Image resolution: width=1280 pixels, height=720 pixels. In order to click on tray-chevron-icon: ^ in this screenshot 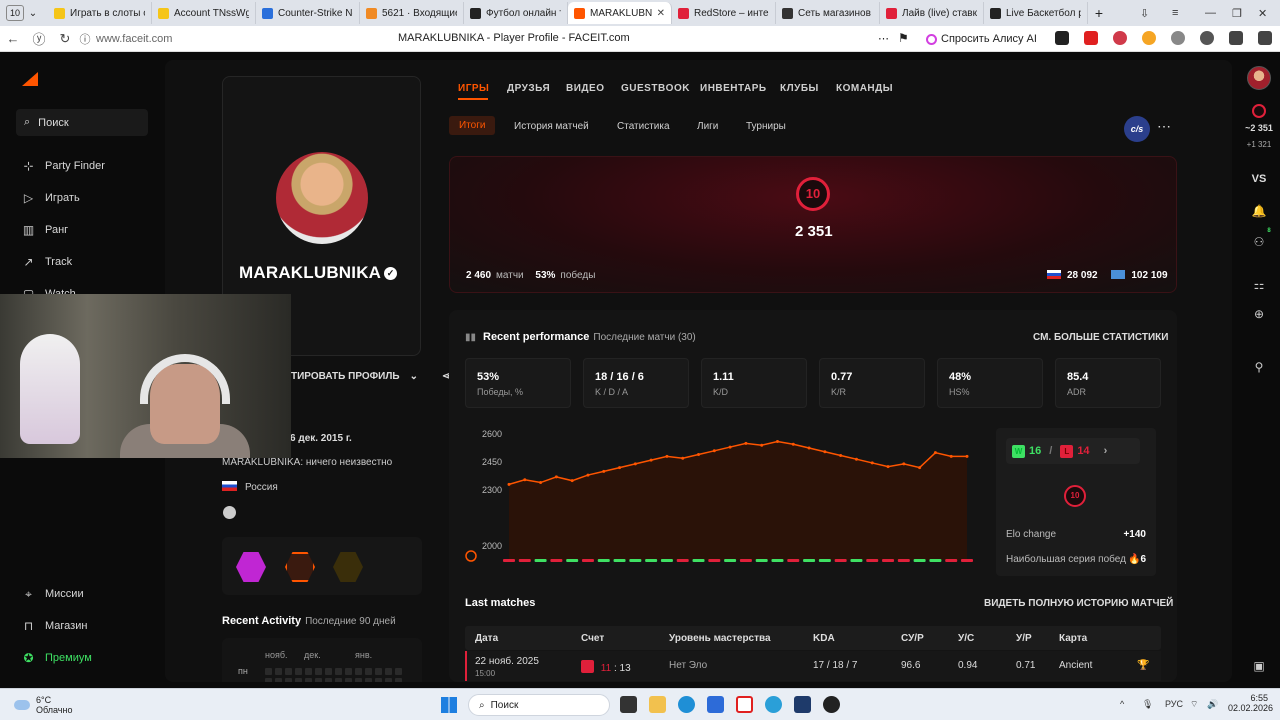, I will do `click(1122, 704)`.